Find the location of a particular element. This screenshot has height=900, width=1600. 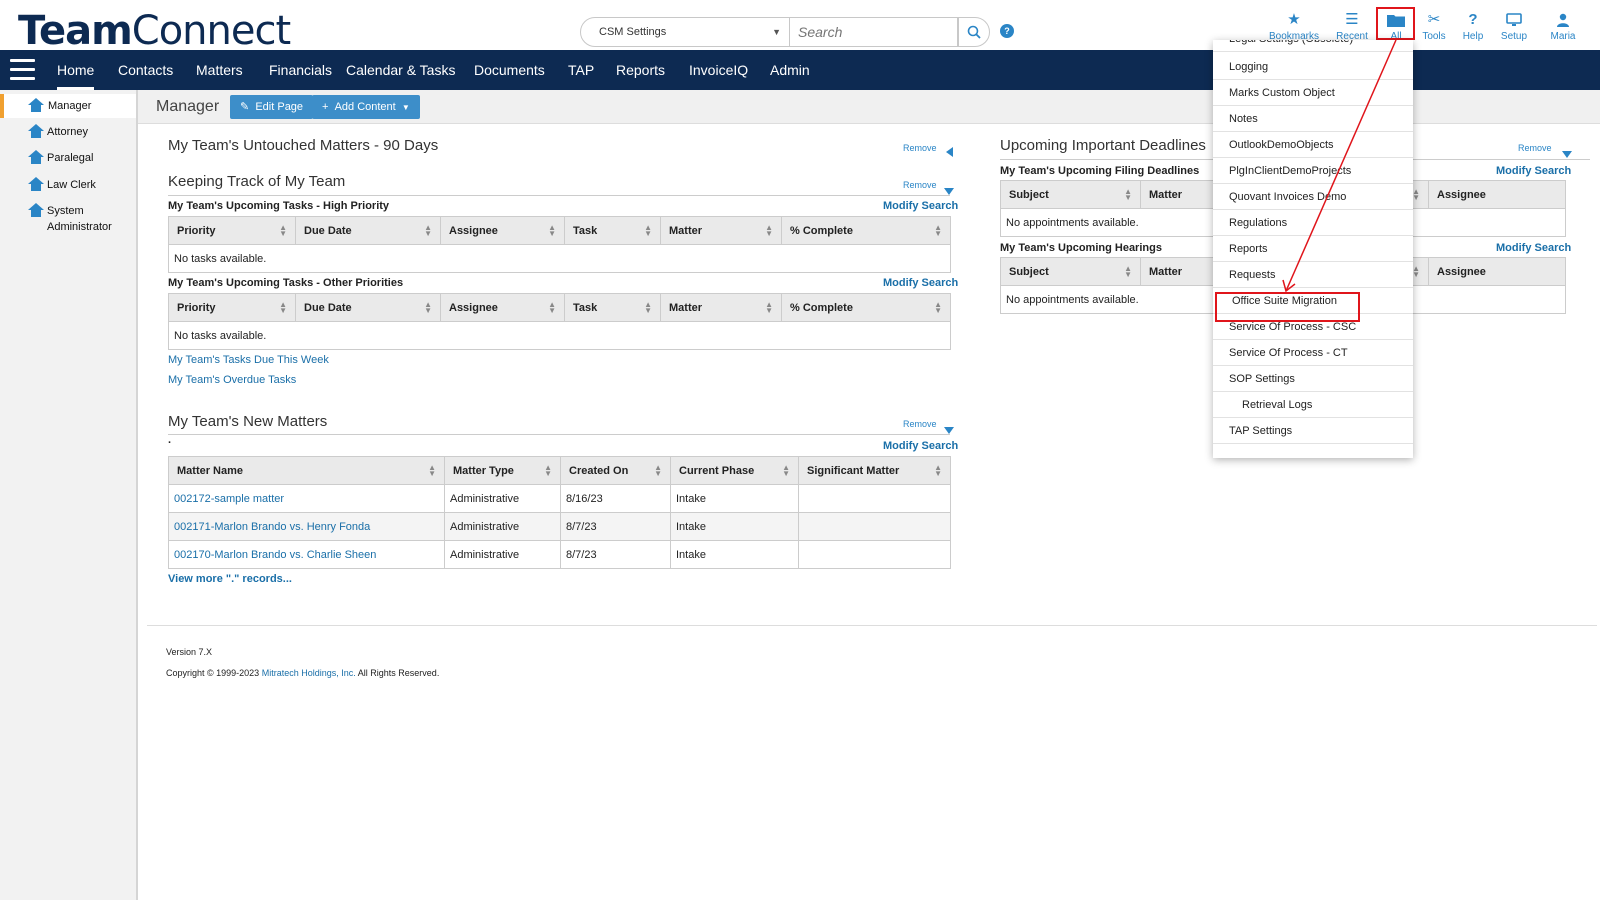

dropdown-item-reports: Reports is located at coordinates (1313, 249).